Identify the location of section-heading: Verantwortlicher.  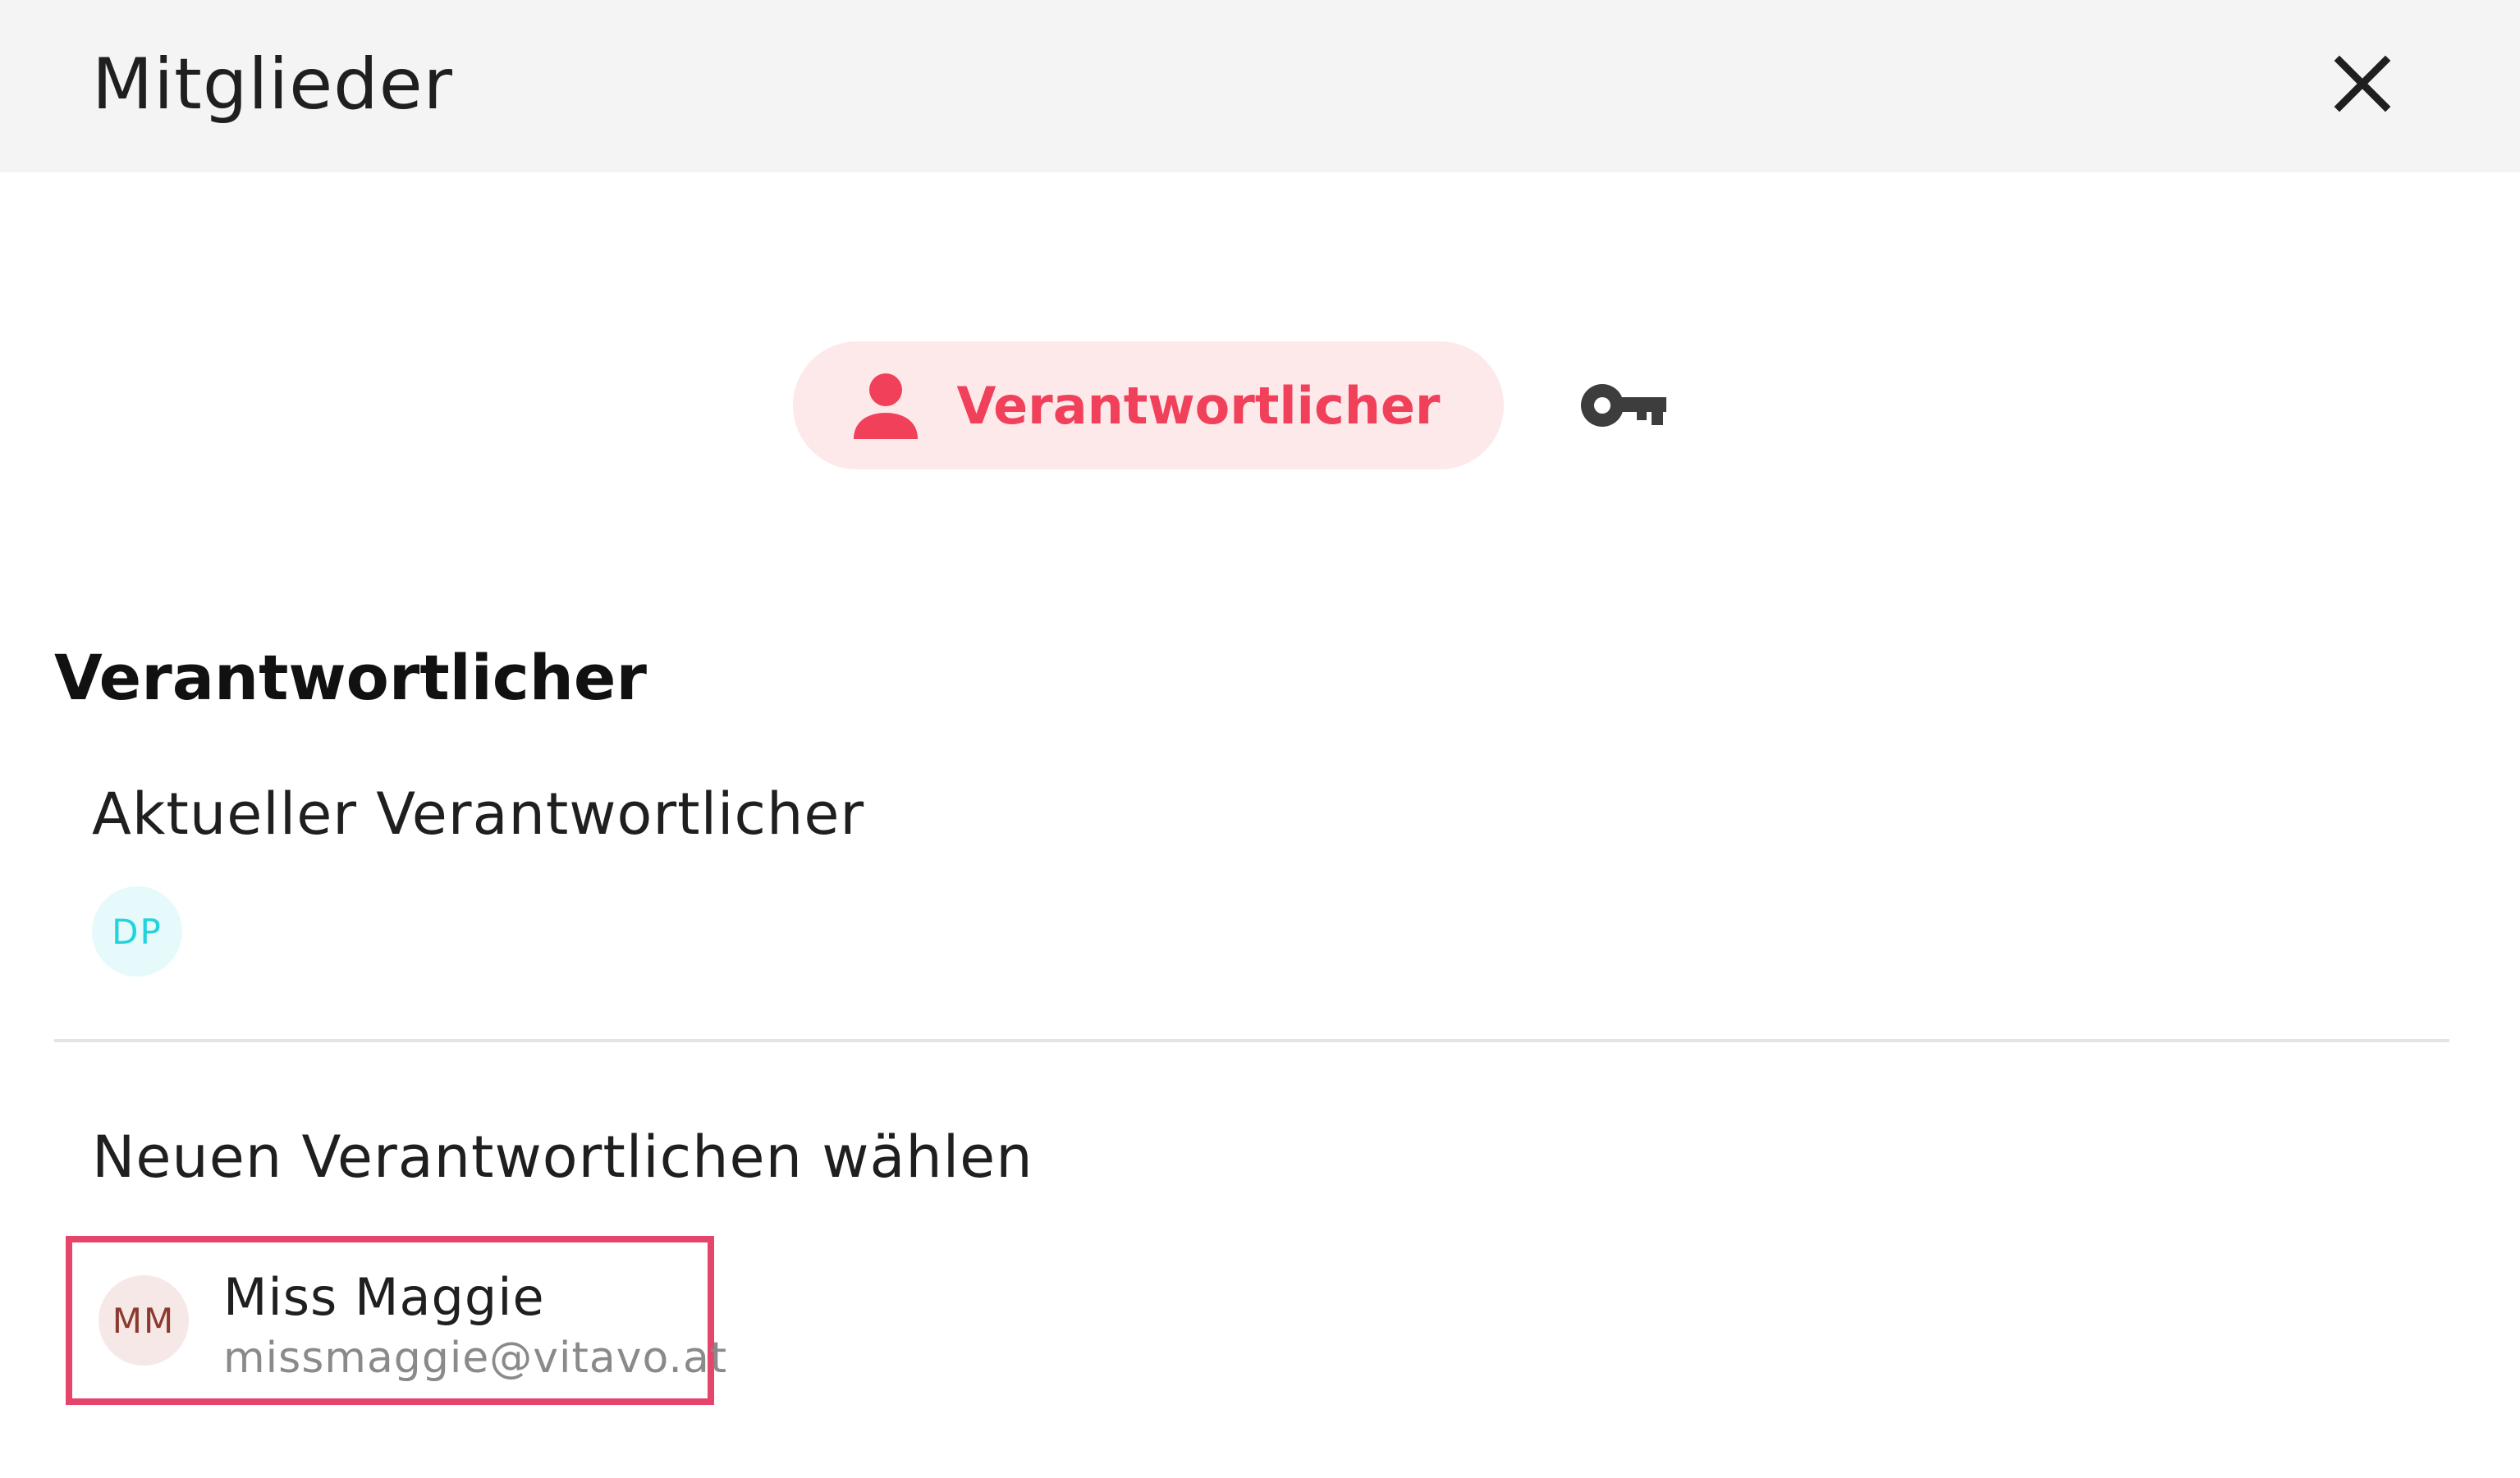
(350, 677).